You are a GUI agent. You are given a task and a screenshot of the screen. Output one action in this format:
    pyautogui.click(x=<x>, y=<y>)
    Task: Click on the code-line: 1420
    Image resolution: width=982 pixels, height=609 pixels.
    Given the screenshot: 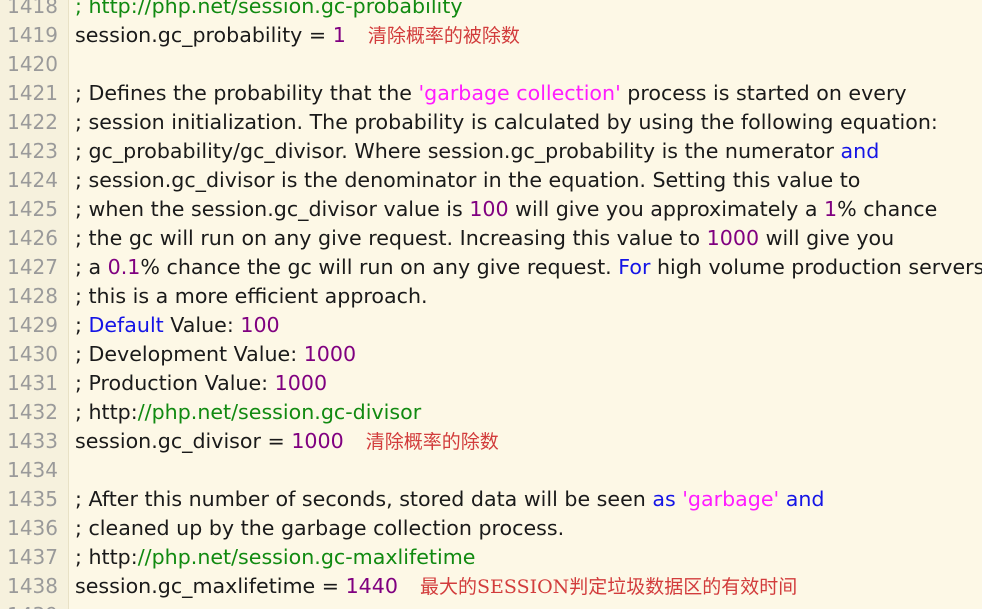 What is the action you would take?
    pyautogui.click(x=491, y=63)
    